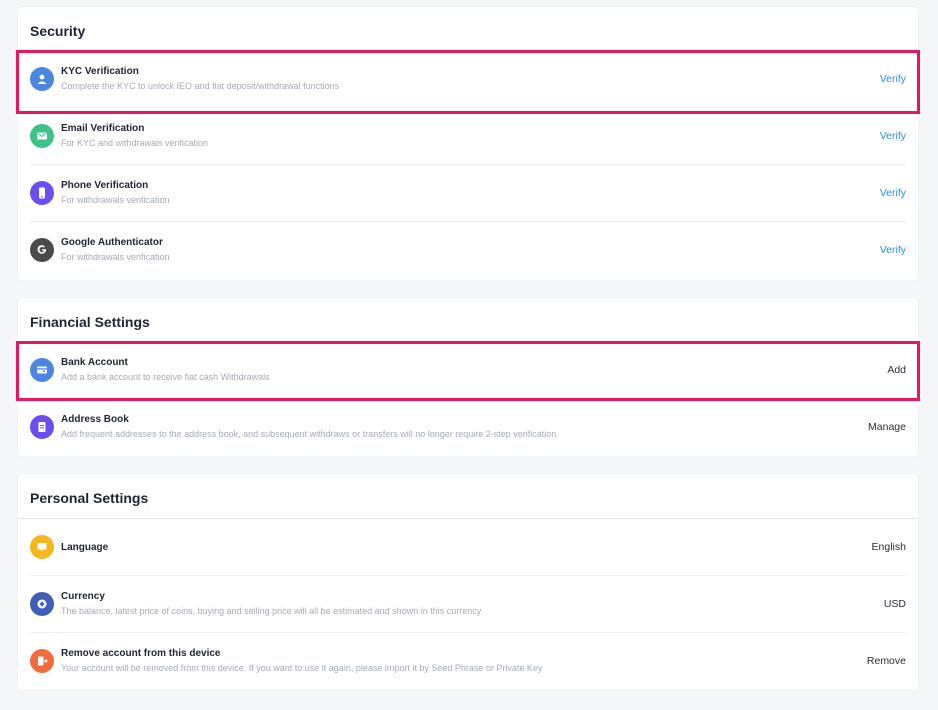 This screenshot has height=710, width=938. Describe the element at coordinates (42, 547) in the screenshot. I see `language-icon` at that location.